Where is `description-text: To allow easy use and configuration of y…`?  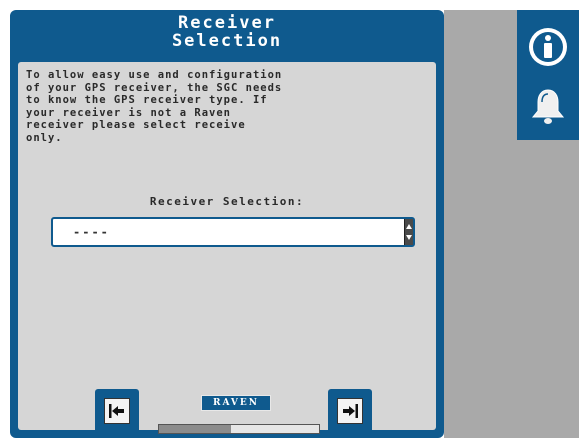 description-text: To allow easy use and configuration of y… is located at coordinates (154, 106).